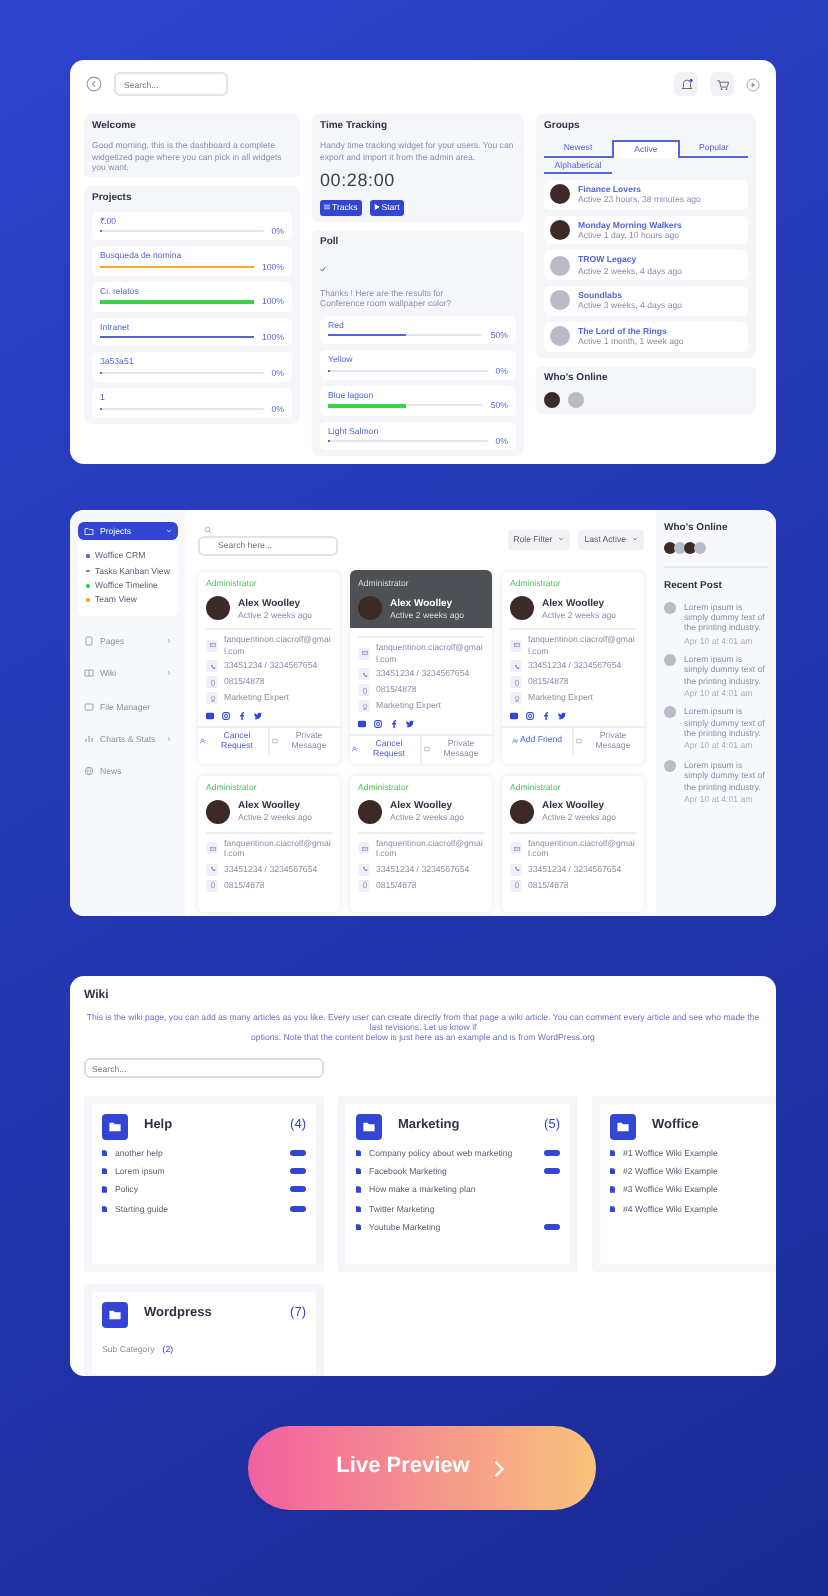 This screenshot has height=1596, width=828. Describe the element at coordinates (89, 739) in the screenshot. I see `chart-icon` at that location.